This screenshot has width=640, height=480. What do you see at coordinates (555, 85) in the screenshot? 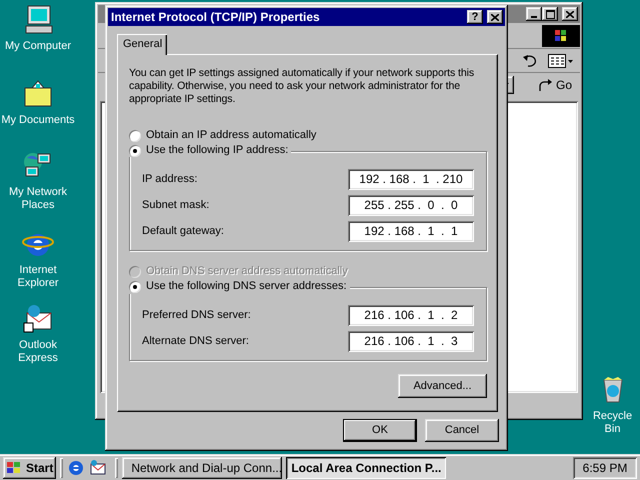
I see `go-button: Go` at bounding box center [555, 85].